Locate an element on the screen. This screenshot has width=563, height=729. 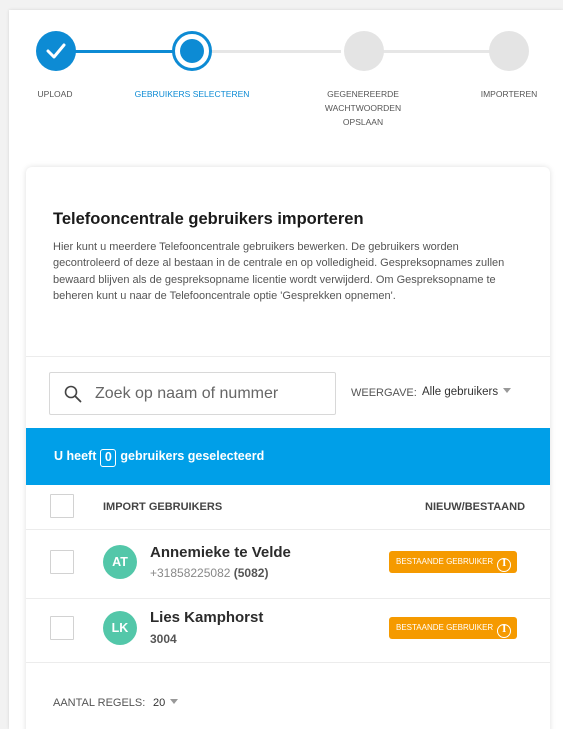
search-icon is located at coordinates (73, 394).